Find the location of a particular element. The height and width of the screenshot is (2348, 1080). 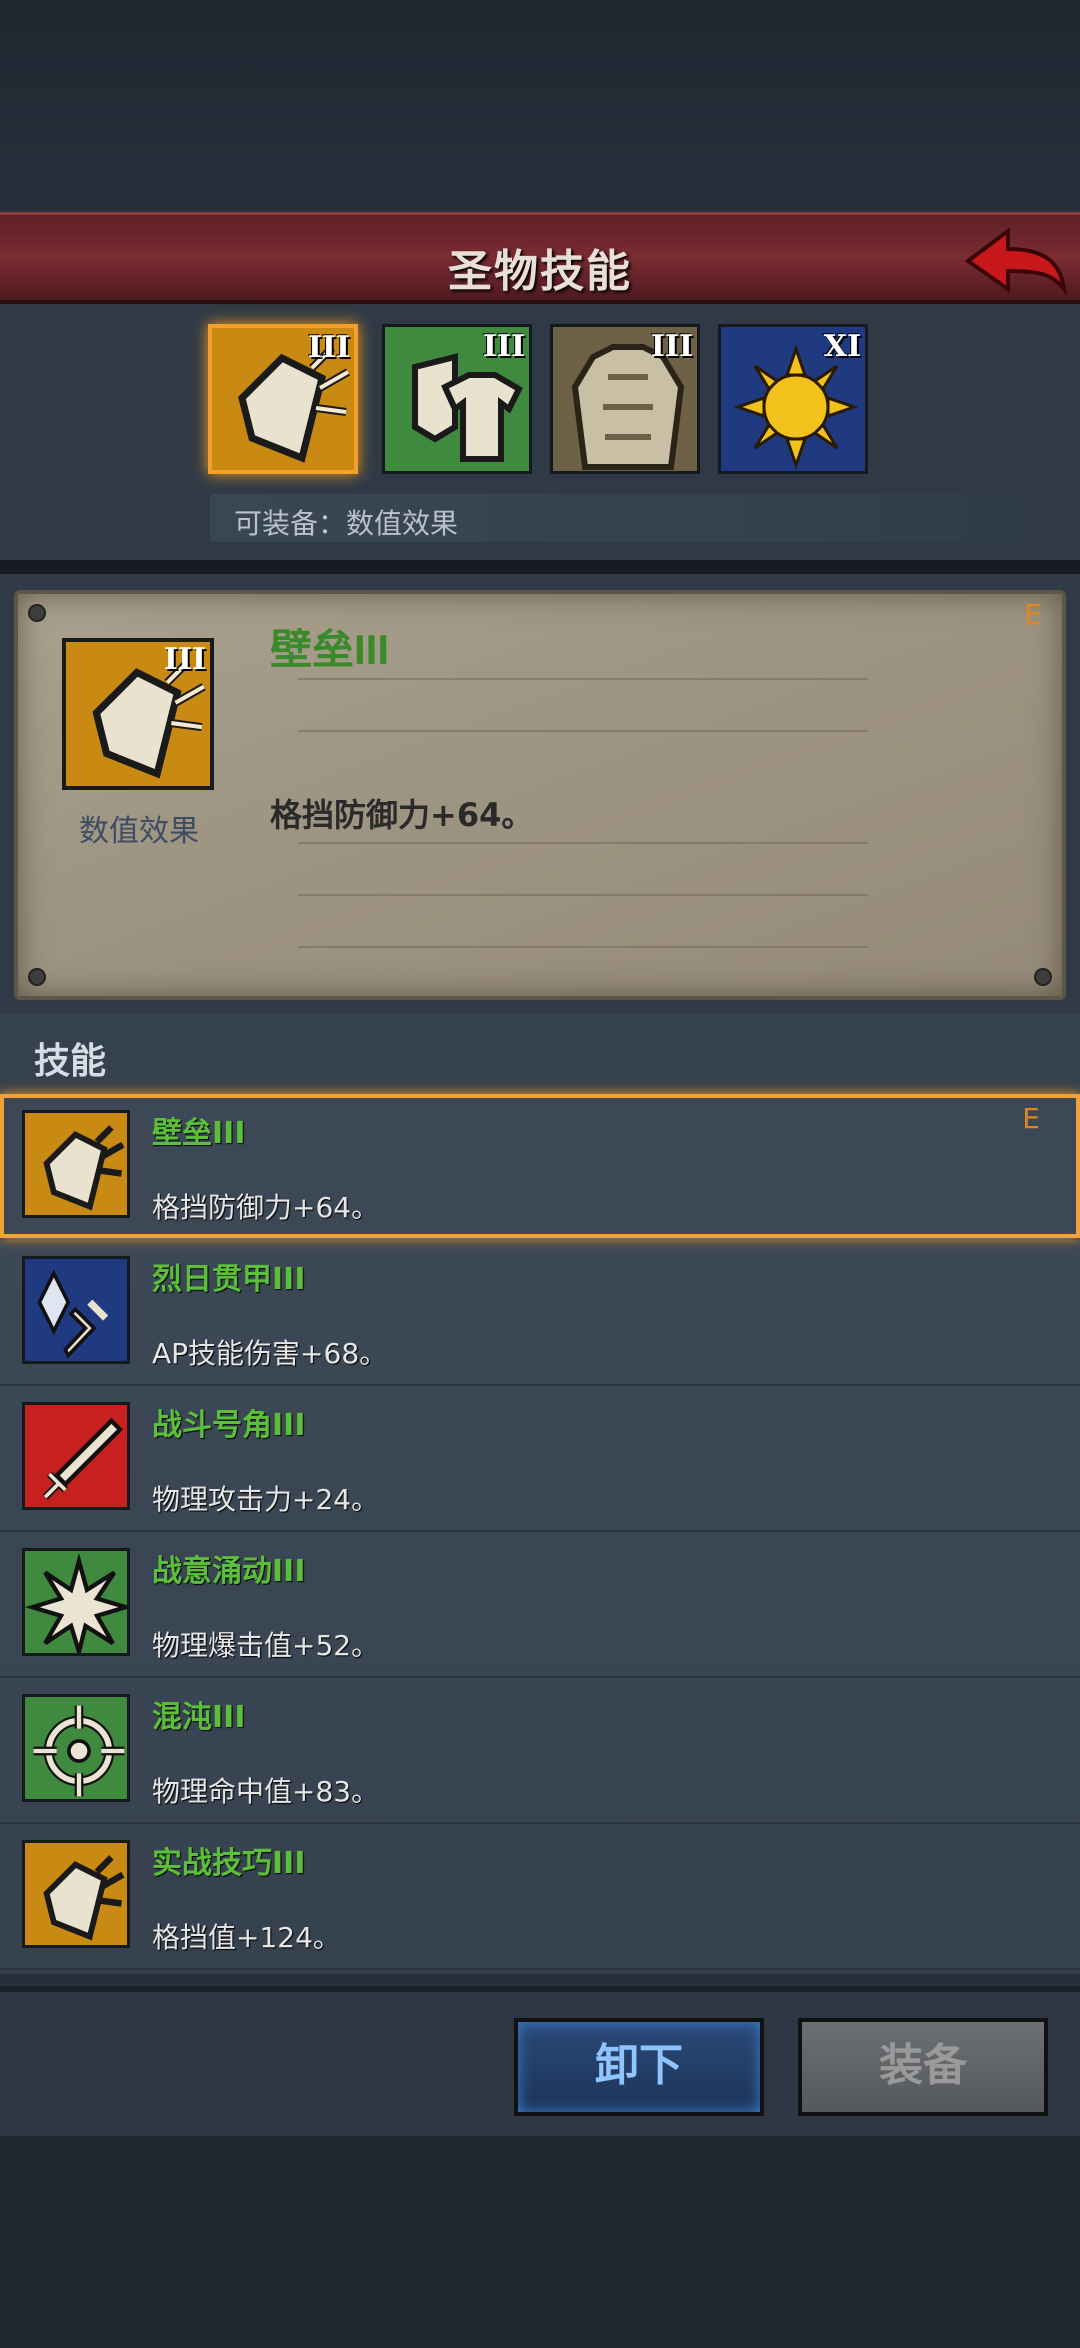

skill-description: 物理攻击力+24。 is located at coordinates (266, 1499).